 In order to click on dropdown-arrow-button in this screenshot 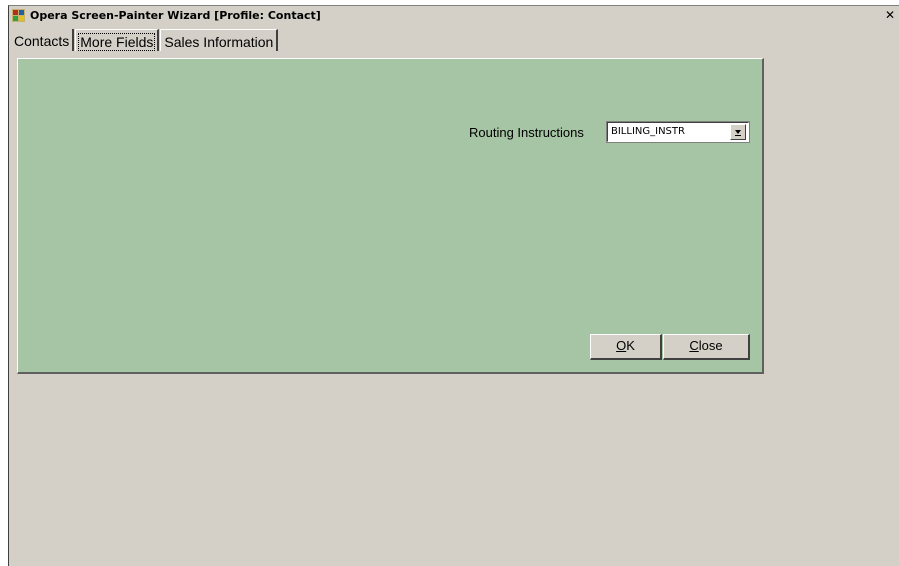, I will do `click(738, 132)`.